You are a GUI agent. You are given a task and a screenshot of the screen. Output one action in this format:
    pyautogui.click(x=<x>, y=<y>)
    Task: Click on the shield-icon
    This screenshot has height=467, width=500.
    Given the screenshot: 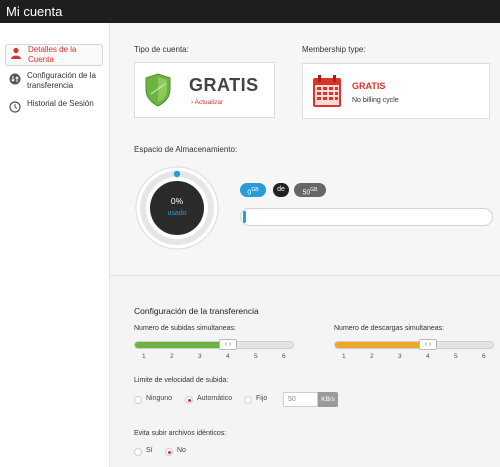 What is the action you would take?
    pyautogui.click(x=158, y=92)
    